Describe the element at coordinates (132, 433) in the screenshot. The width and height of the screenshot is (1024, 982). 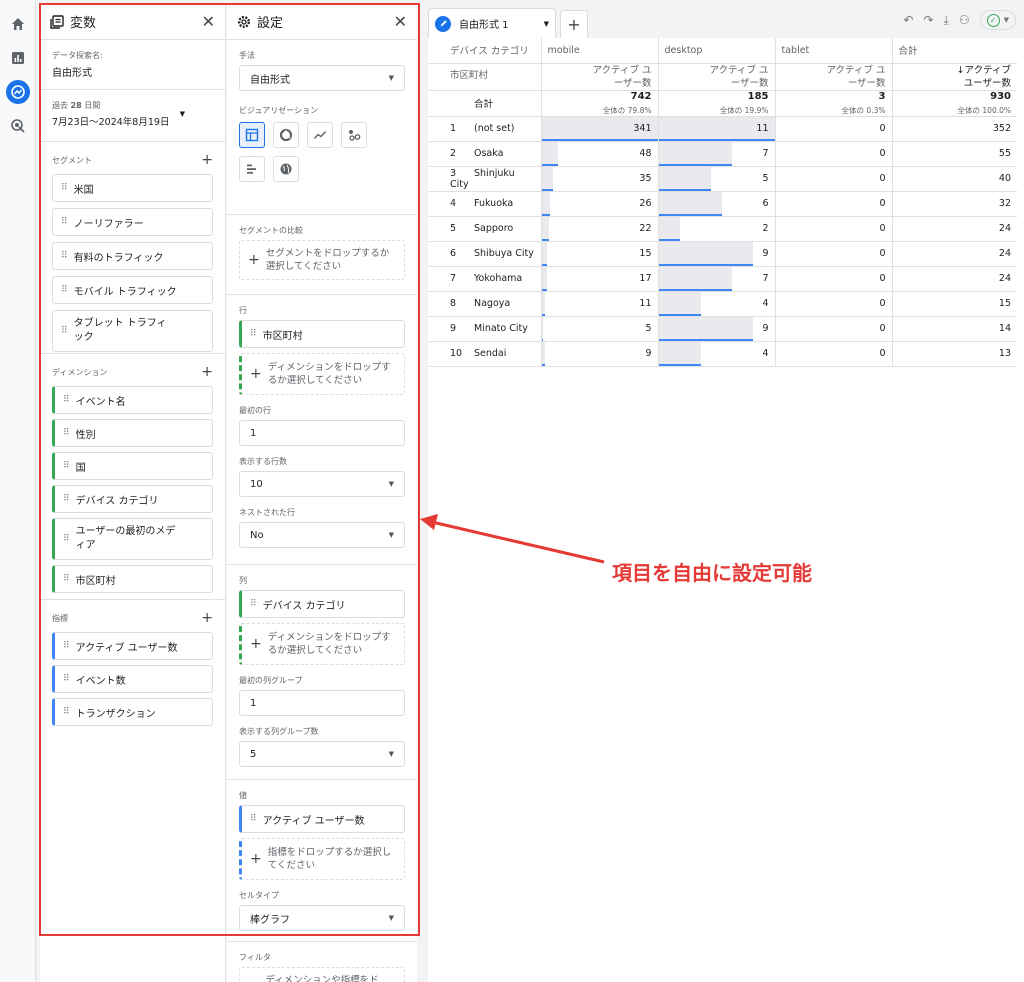
I see `dimension-chip: ⠿ 性別` at that location.